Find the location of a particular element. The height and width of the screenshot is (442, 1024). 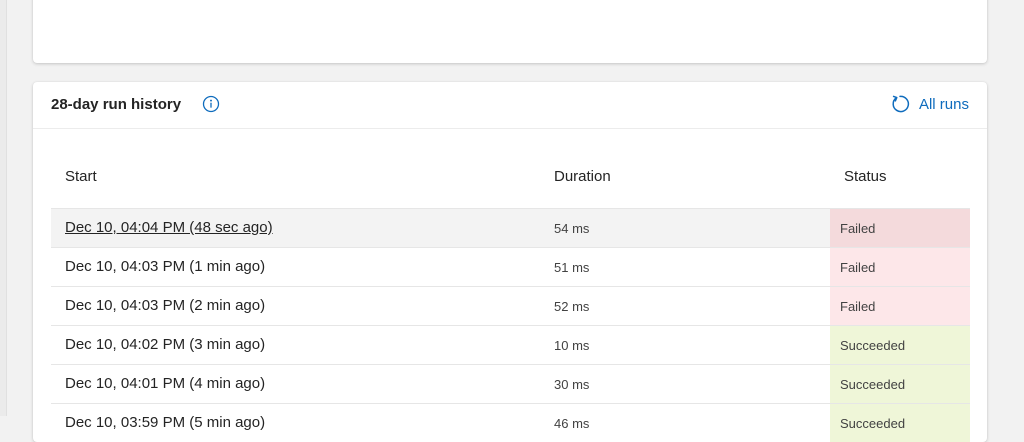

all-runs-label: All runs is located at coordinates (943, 104).